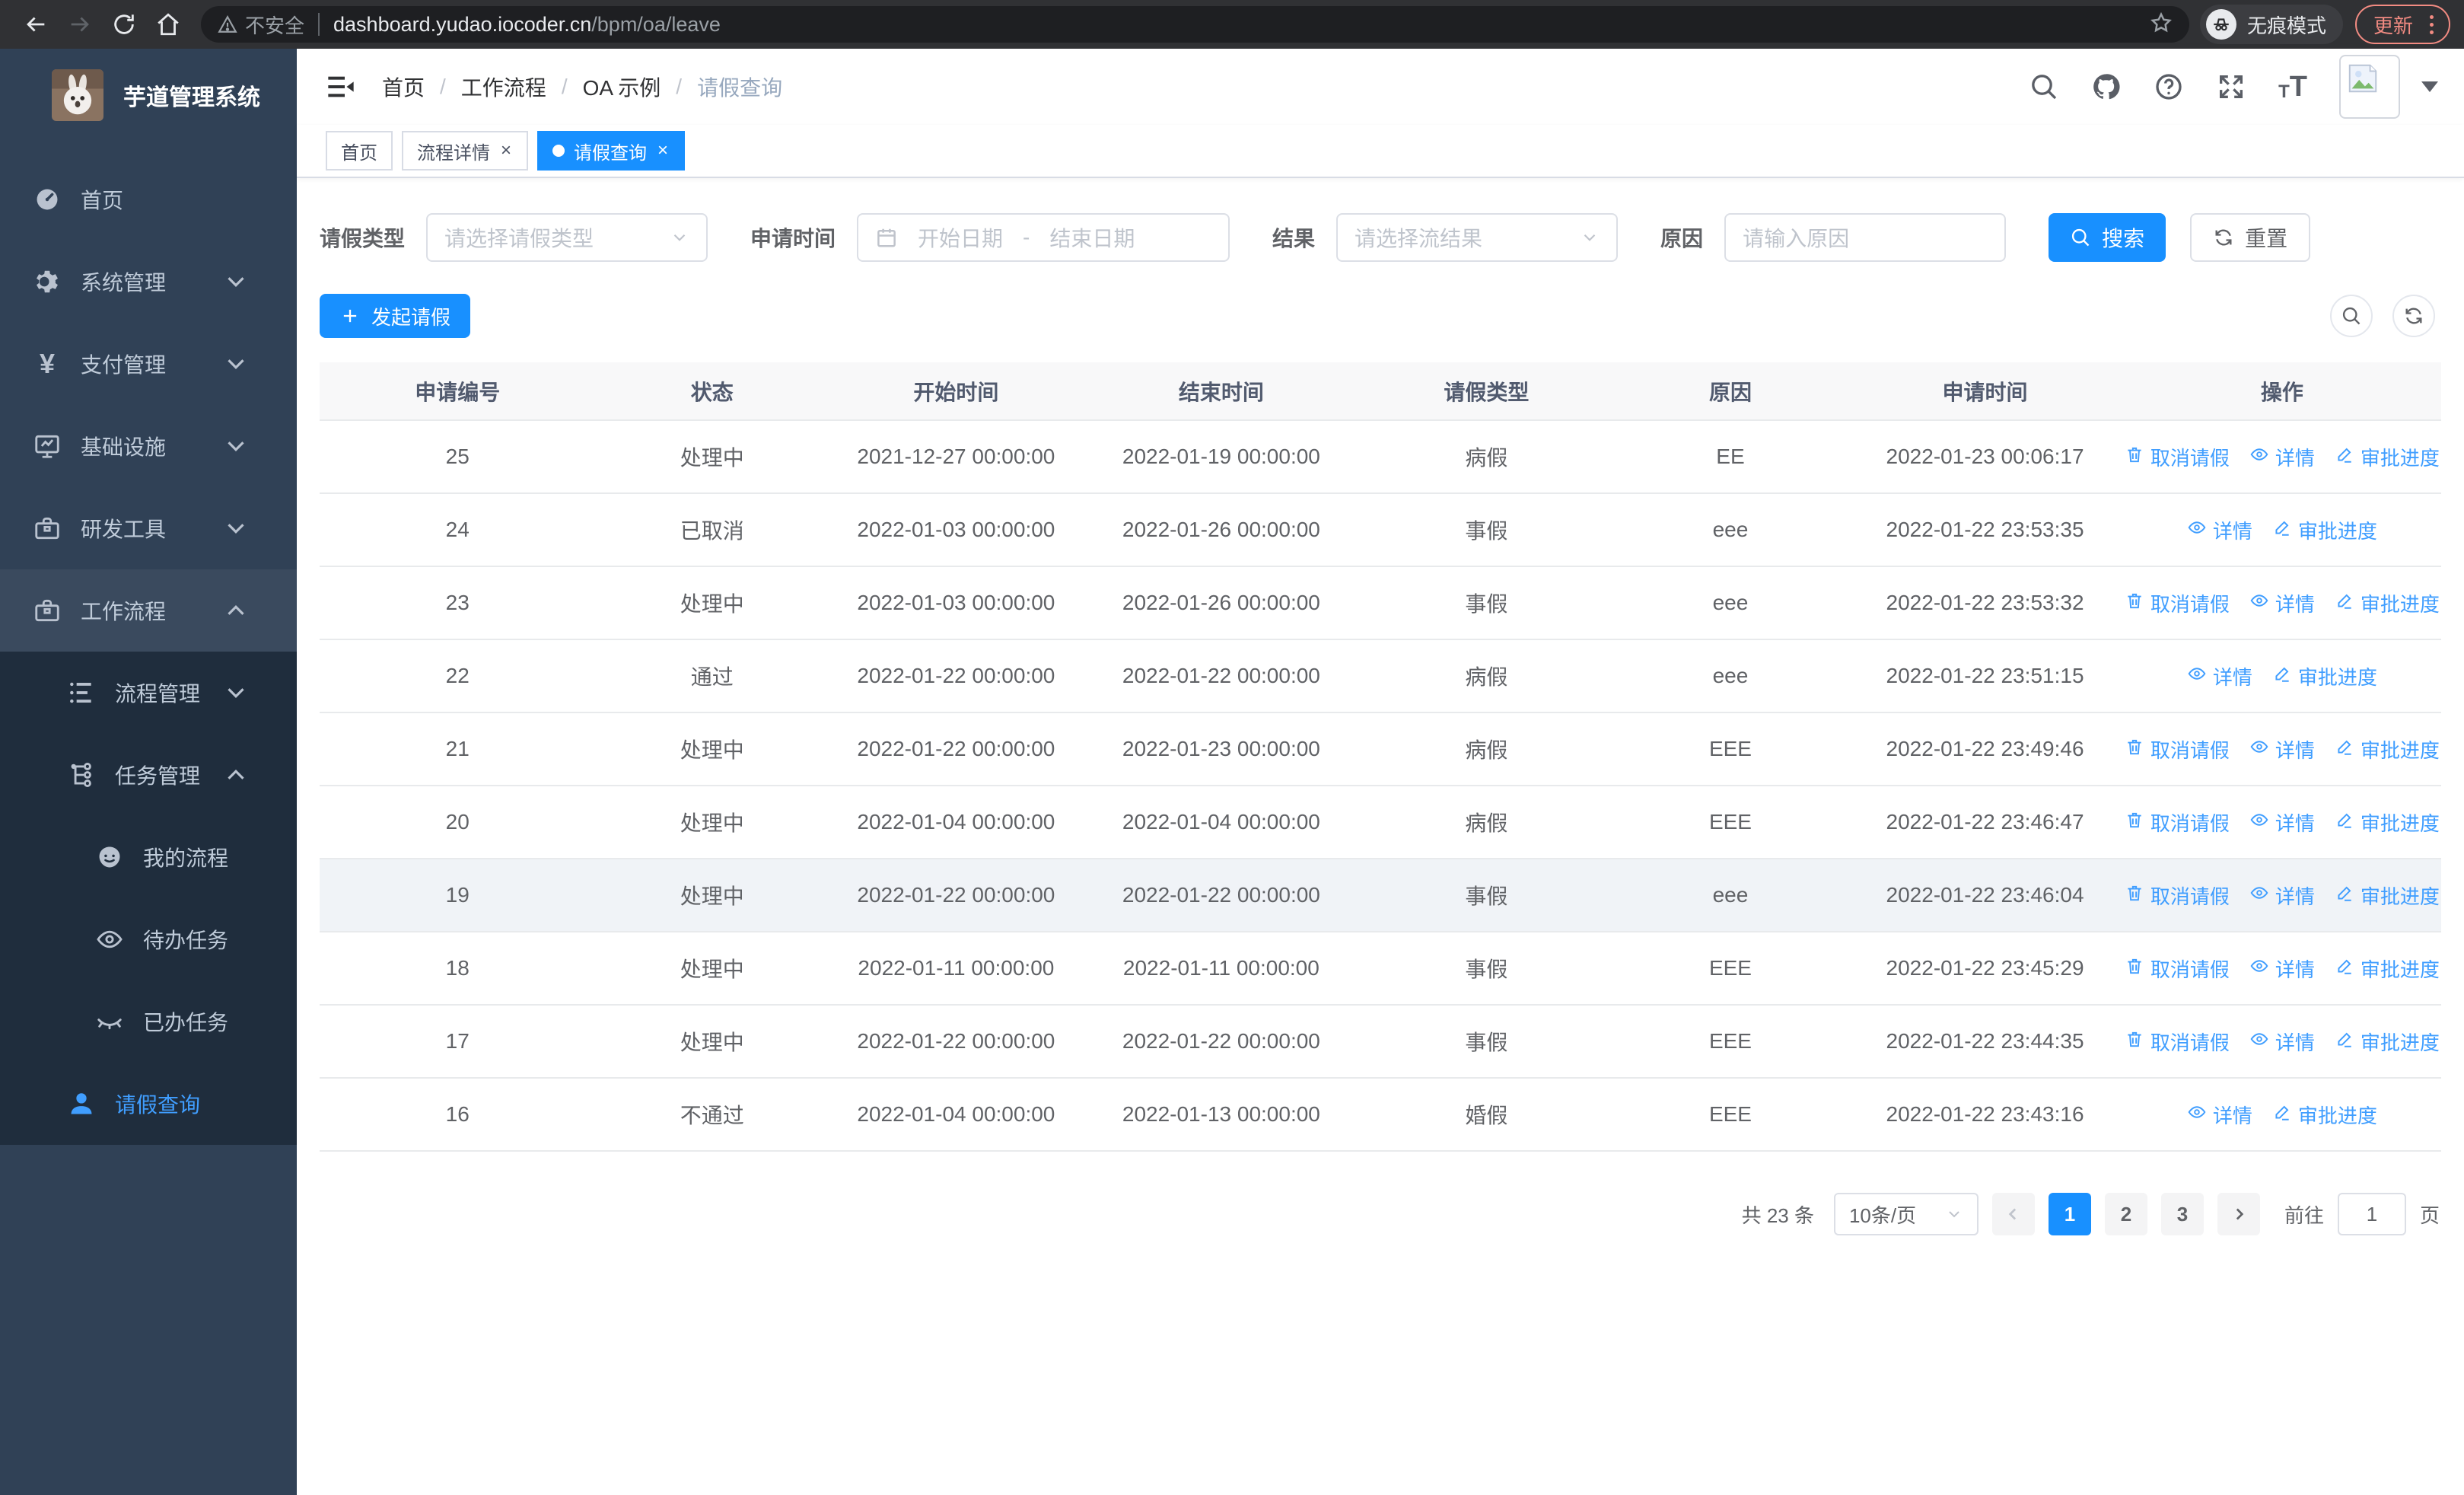 The height and width of the screenshot is (1495, 2464). Describe the element at coordinates (261, 25) in the screenshot. I see `security-warning: 不安全` at that location.